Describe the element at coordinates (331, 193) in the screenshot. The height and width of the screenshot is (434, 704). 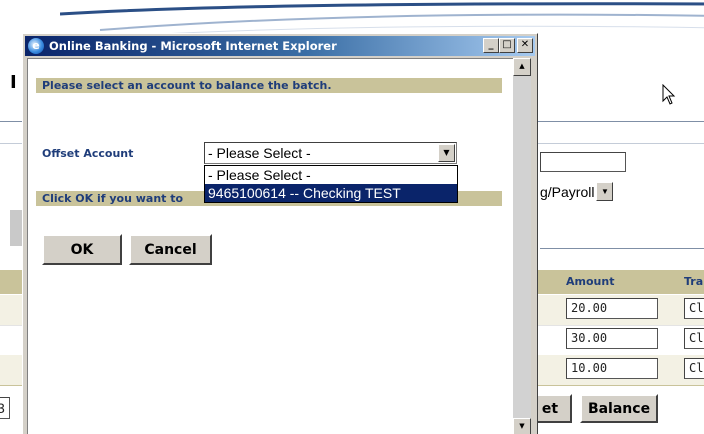
I see `option-checking-test: 9465100614 -- Checking TEST` at that location.